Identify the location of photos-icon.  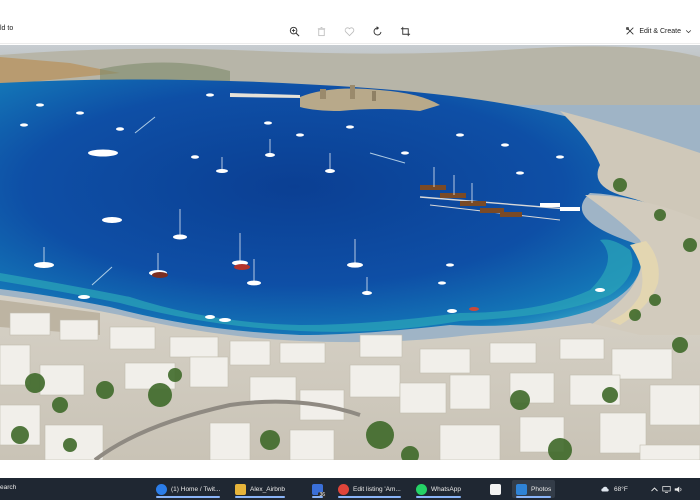
(521, 489).